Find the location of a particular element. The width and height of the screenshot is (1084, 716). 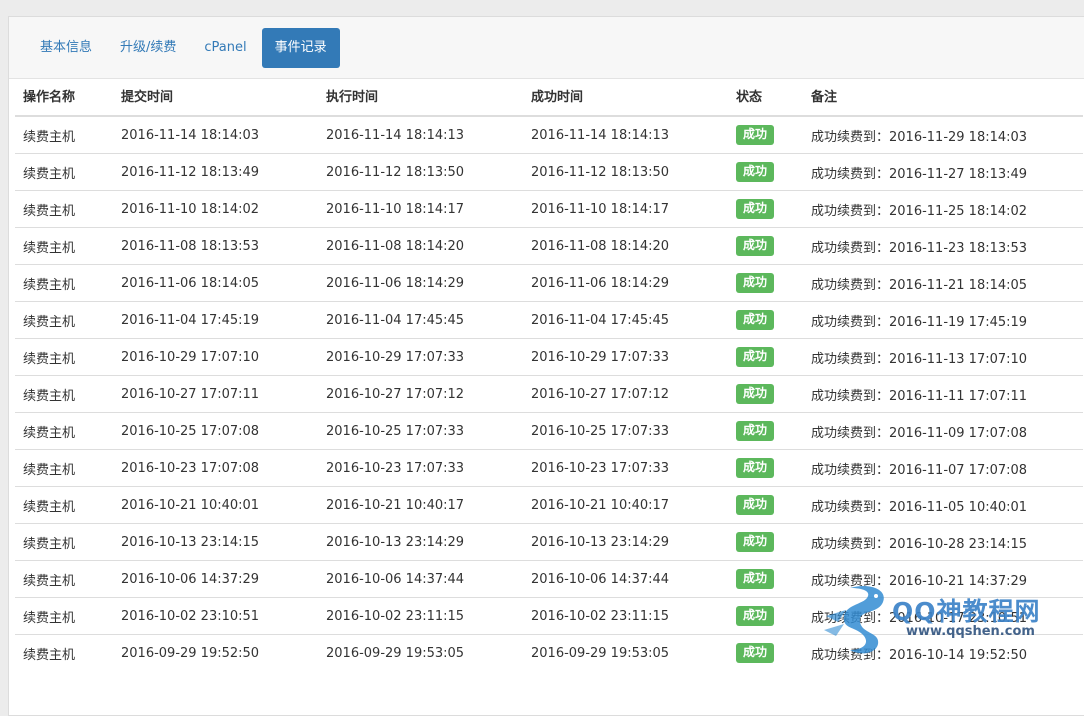

tab-upgrade-renew: 升级/续费 is located at coordinates (148, 48).